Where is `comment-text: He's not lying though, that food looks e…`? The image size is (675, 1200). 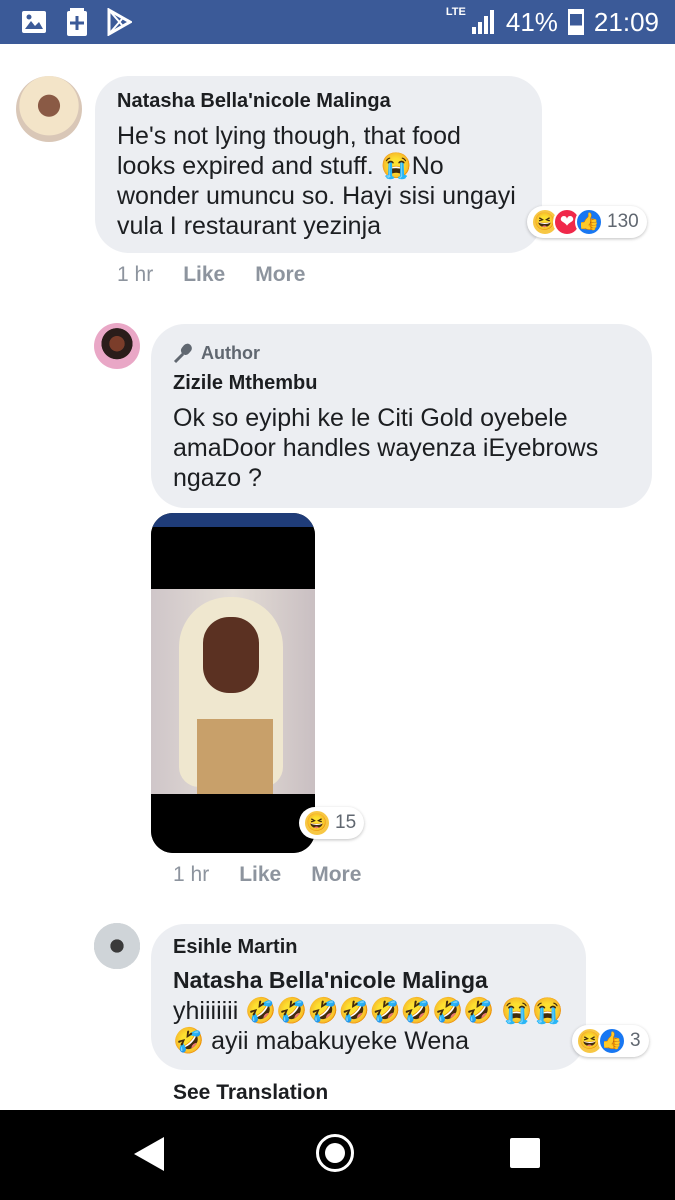
comment-text: He's not lying though, that food looks e… is located at coordinates (316, 181).